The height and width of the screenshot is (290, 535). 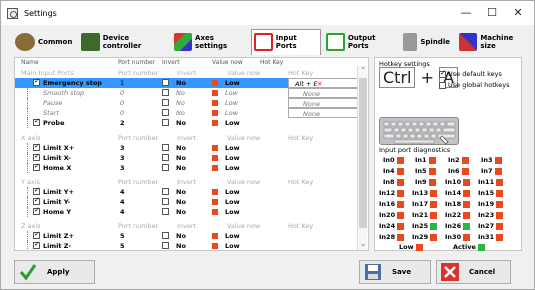 I want to click on diag-in31: In31, so click(x=491, y=237).